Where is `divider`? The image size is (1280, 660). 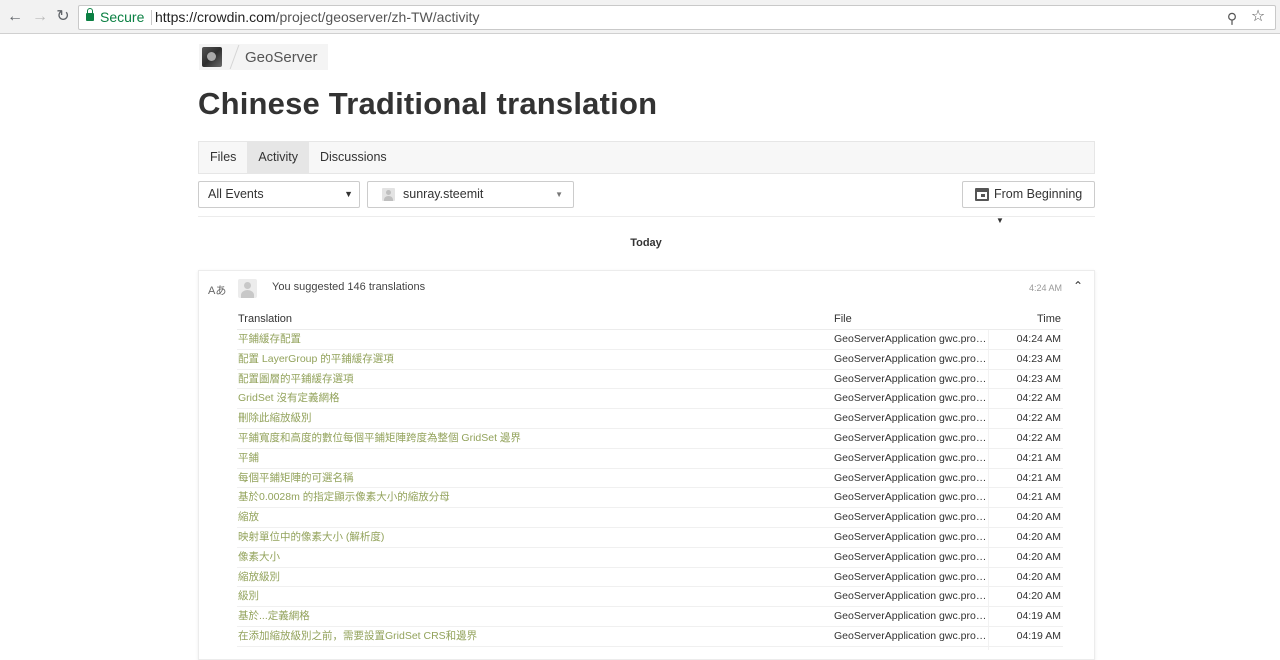 divider is located at coordinates (646, 216).